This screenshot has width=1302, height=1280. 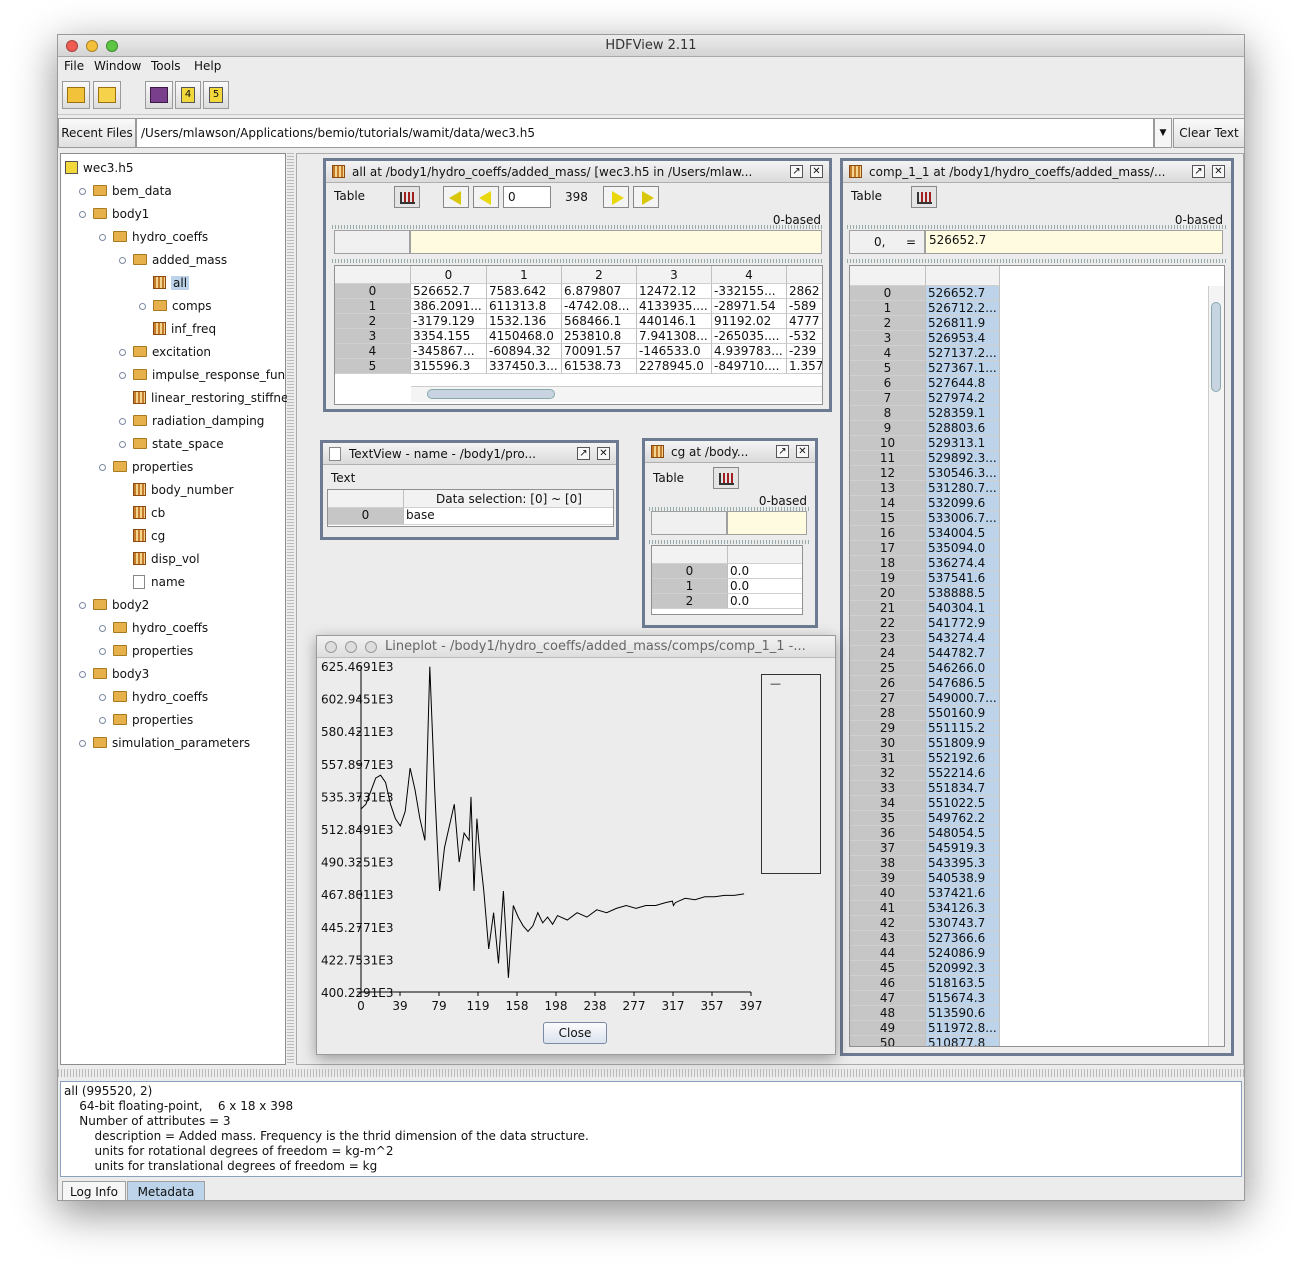 What do you see at coordinates (1208, 133) in the screenshot?
I see `clear-text-button: Clear Text` at bounding box center [1208, 133].